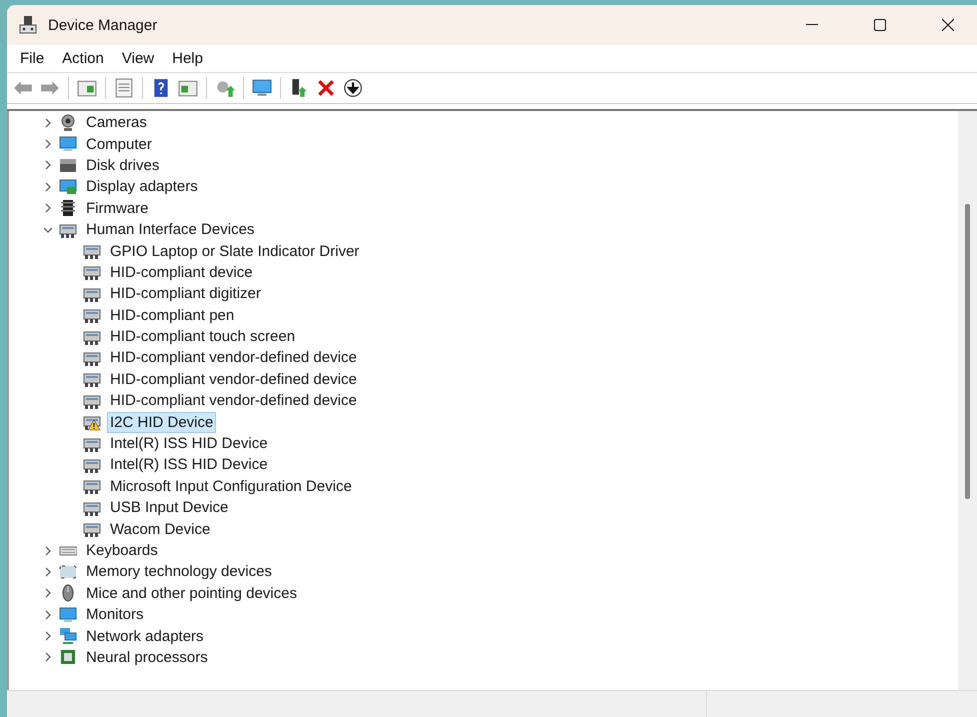  I want to click on category-item: Mice and other pointing devices, so click(191, 593).